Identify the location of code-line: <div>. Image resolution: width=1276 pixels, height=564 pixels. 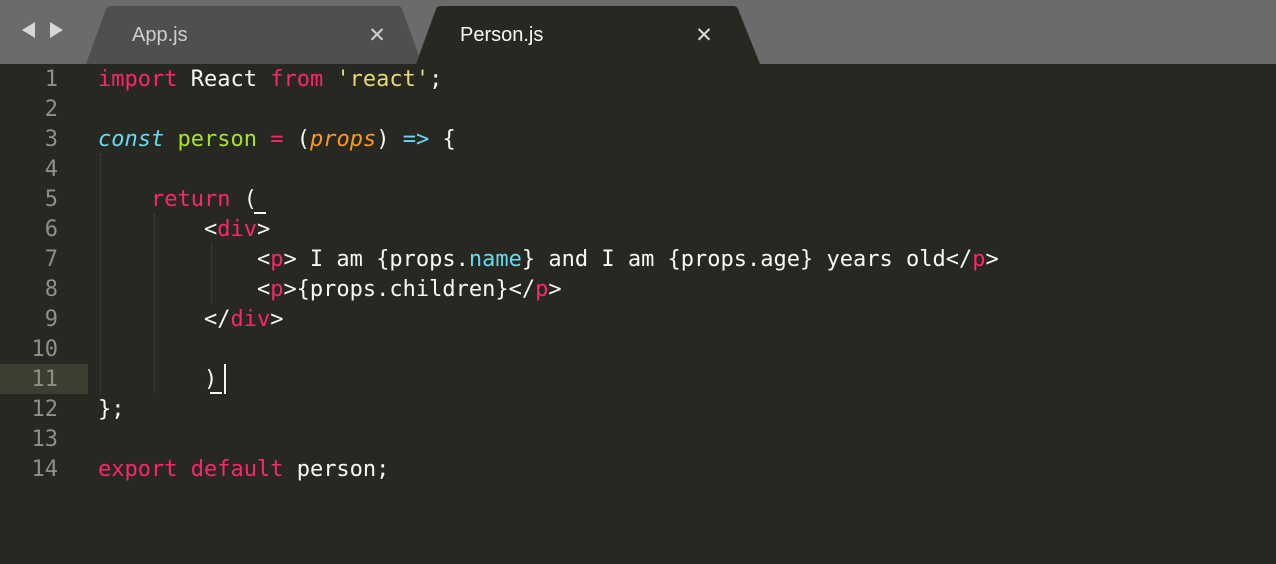
(184, 230).